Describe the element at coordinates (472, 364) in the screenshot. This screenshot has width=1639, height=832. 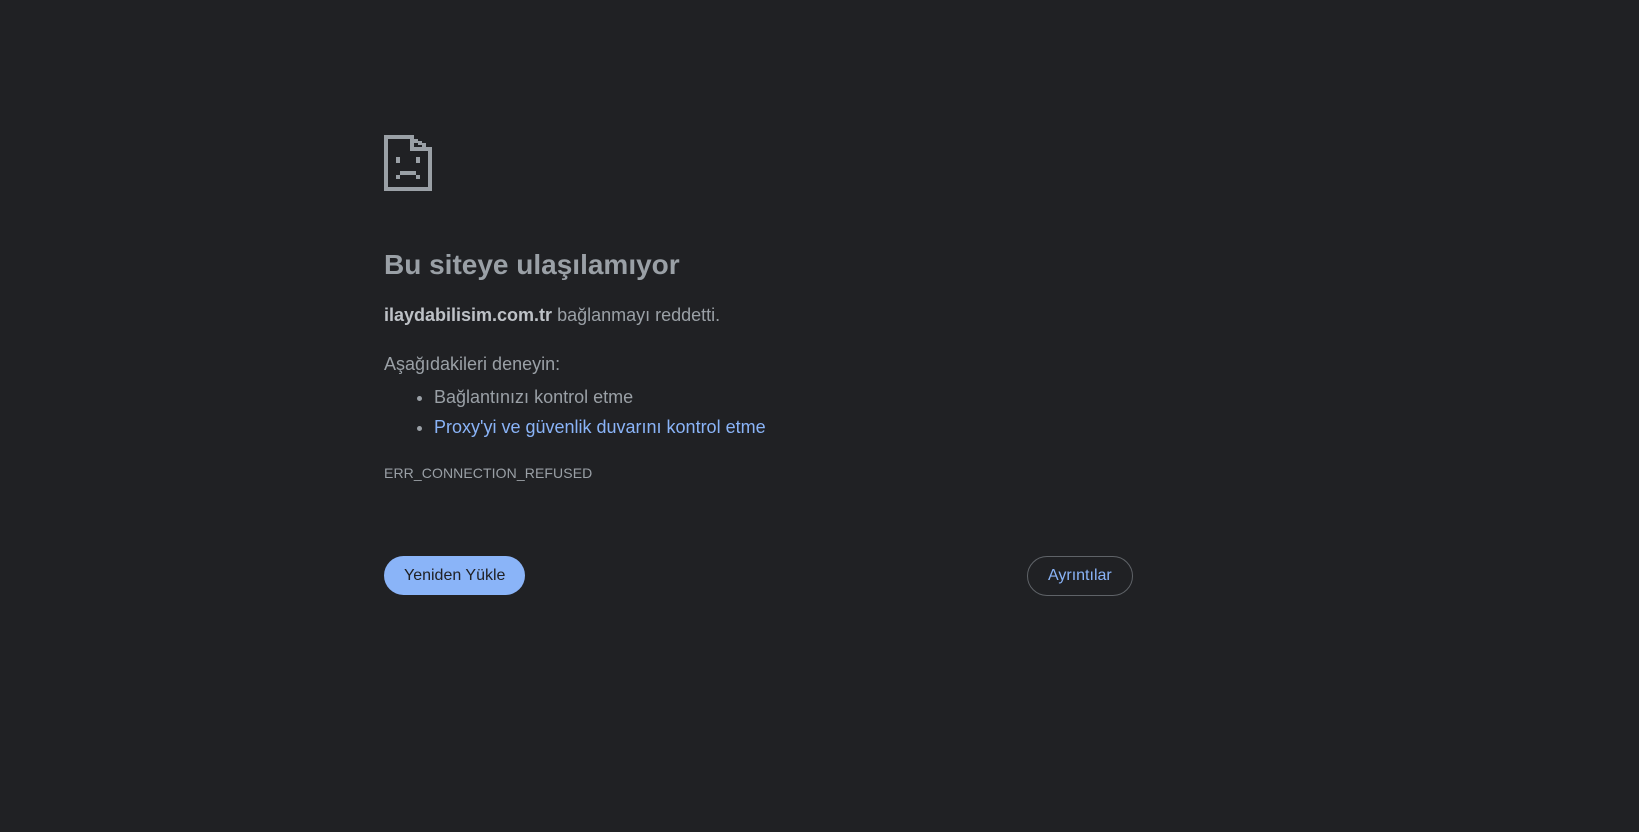
I see `suggestions-heading: Aşağıdakileri deneyin:` at that location.